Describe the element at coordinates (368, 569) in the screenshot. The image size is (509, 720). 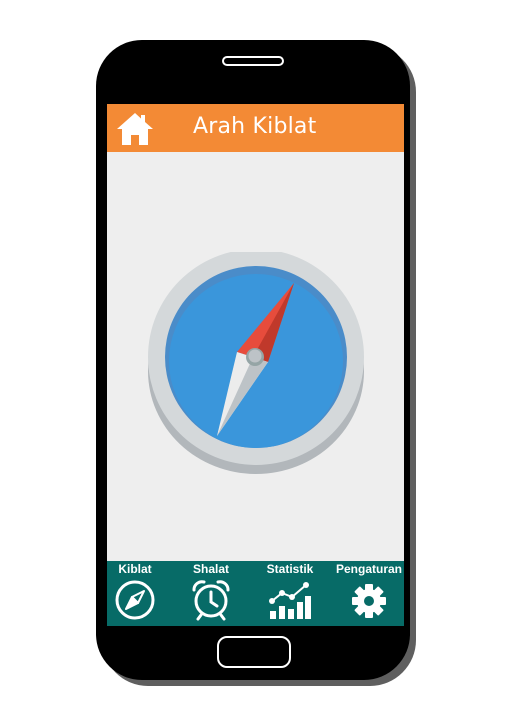
I see `nav-label: Pengaturan` at that location.